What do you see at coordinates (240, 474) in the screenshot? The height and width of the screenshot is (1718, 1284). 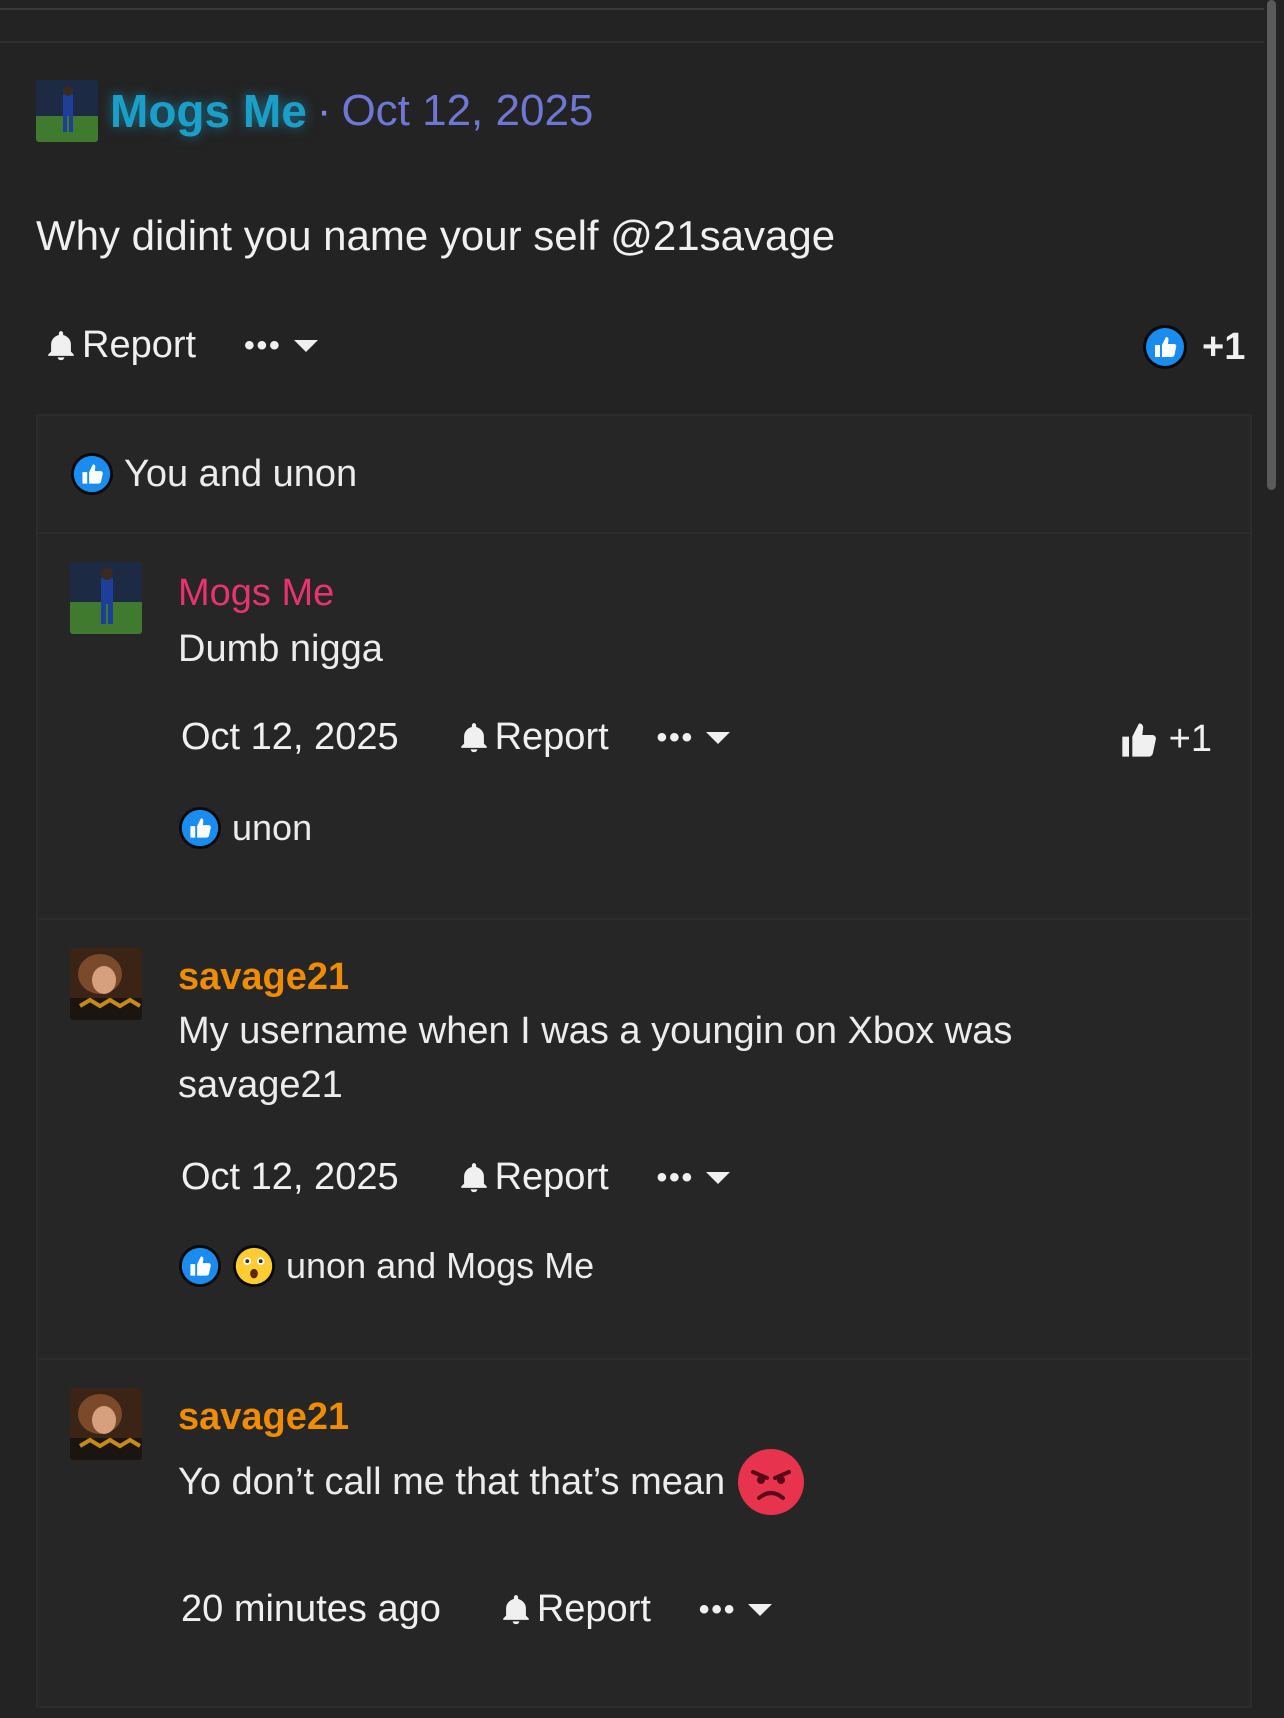 I see `reactions-summary-link: You and unon` at bounding box center [240, 474].